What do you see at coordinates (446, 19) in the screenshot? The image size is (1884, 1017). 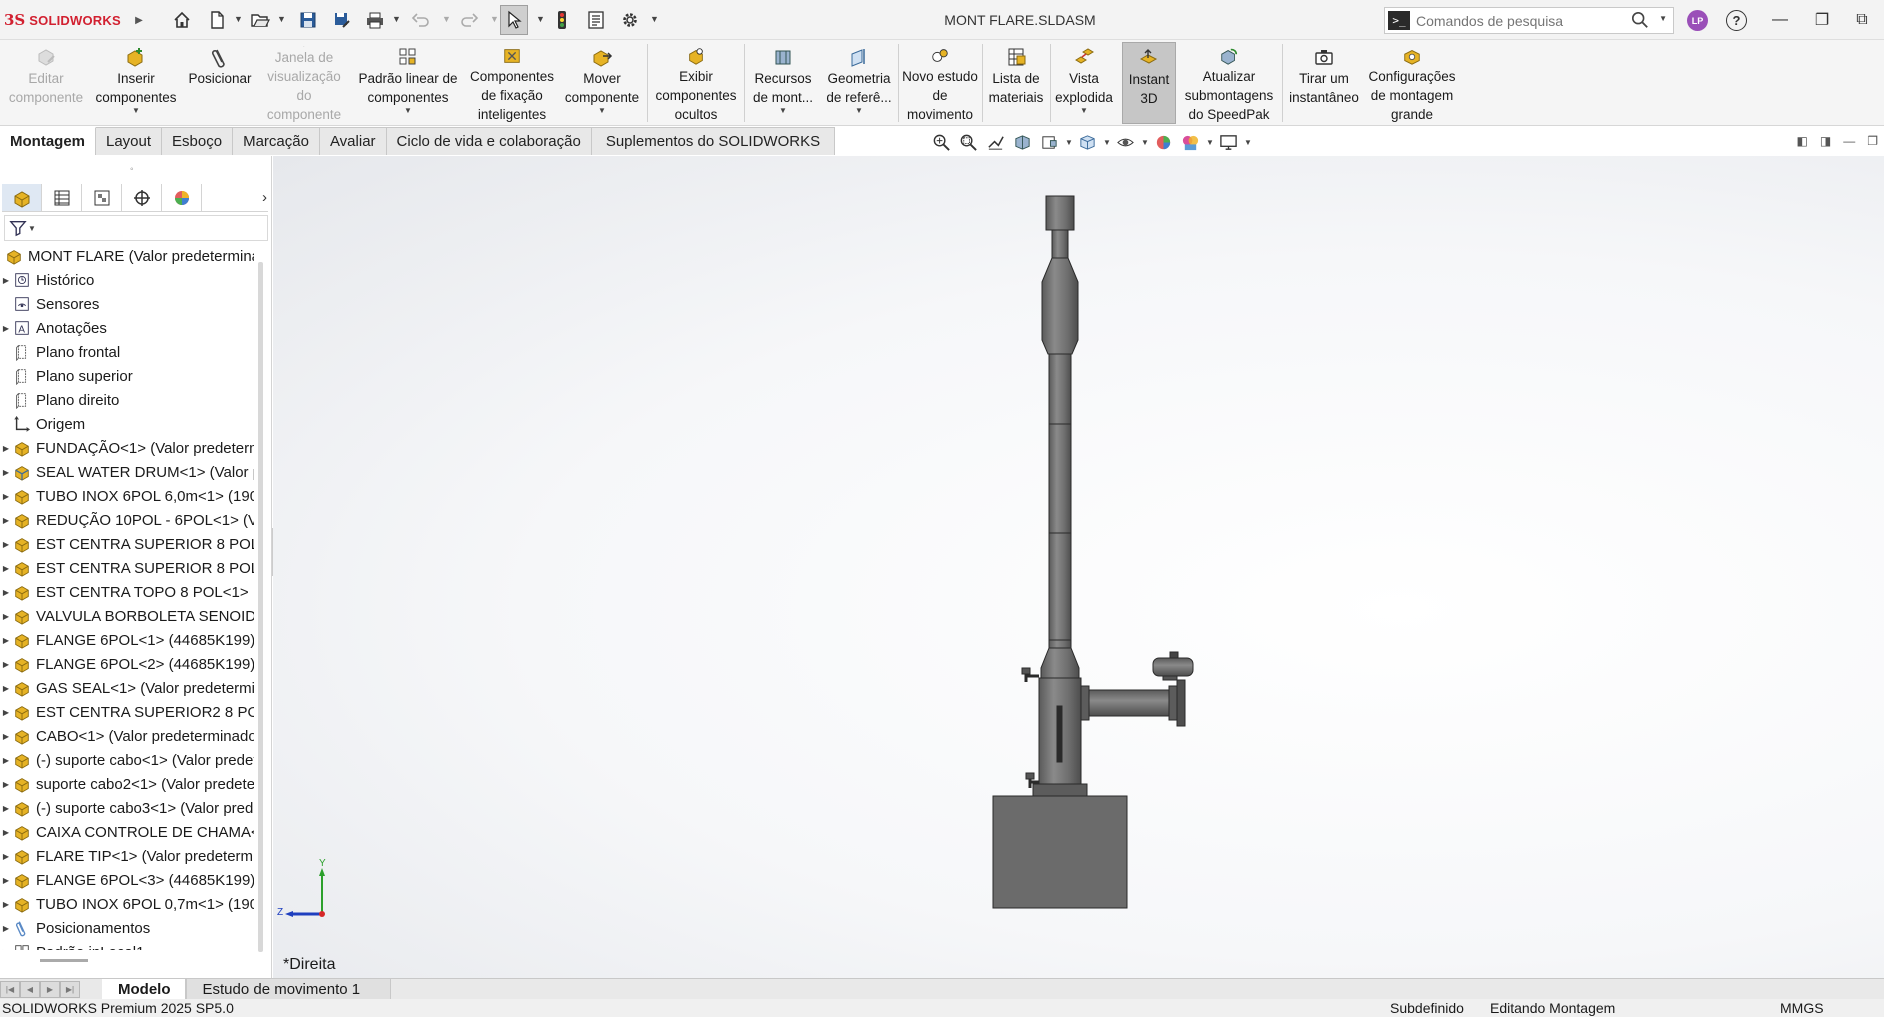 I see `undo-dropdown-caret: ▼` at bounding box center [446, 19].